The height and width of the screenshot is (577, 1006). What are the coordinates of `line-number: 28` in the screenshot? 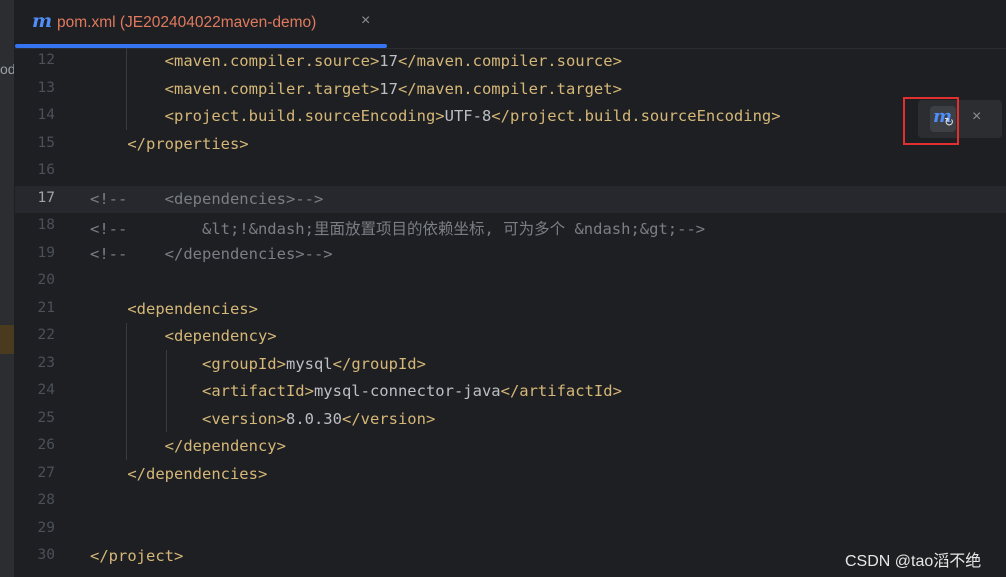 It's located at (46, 500).